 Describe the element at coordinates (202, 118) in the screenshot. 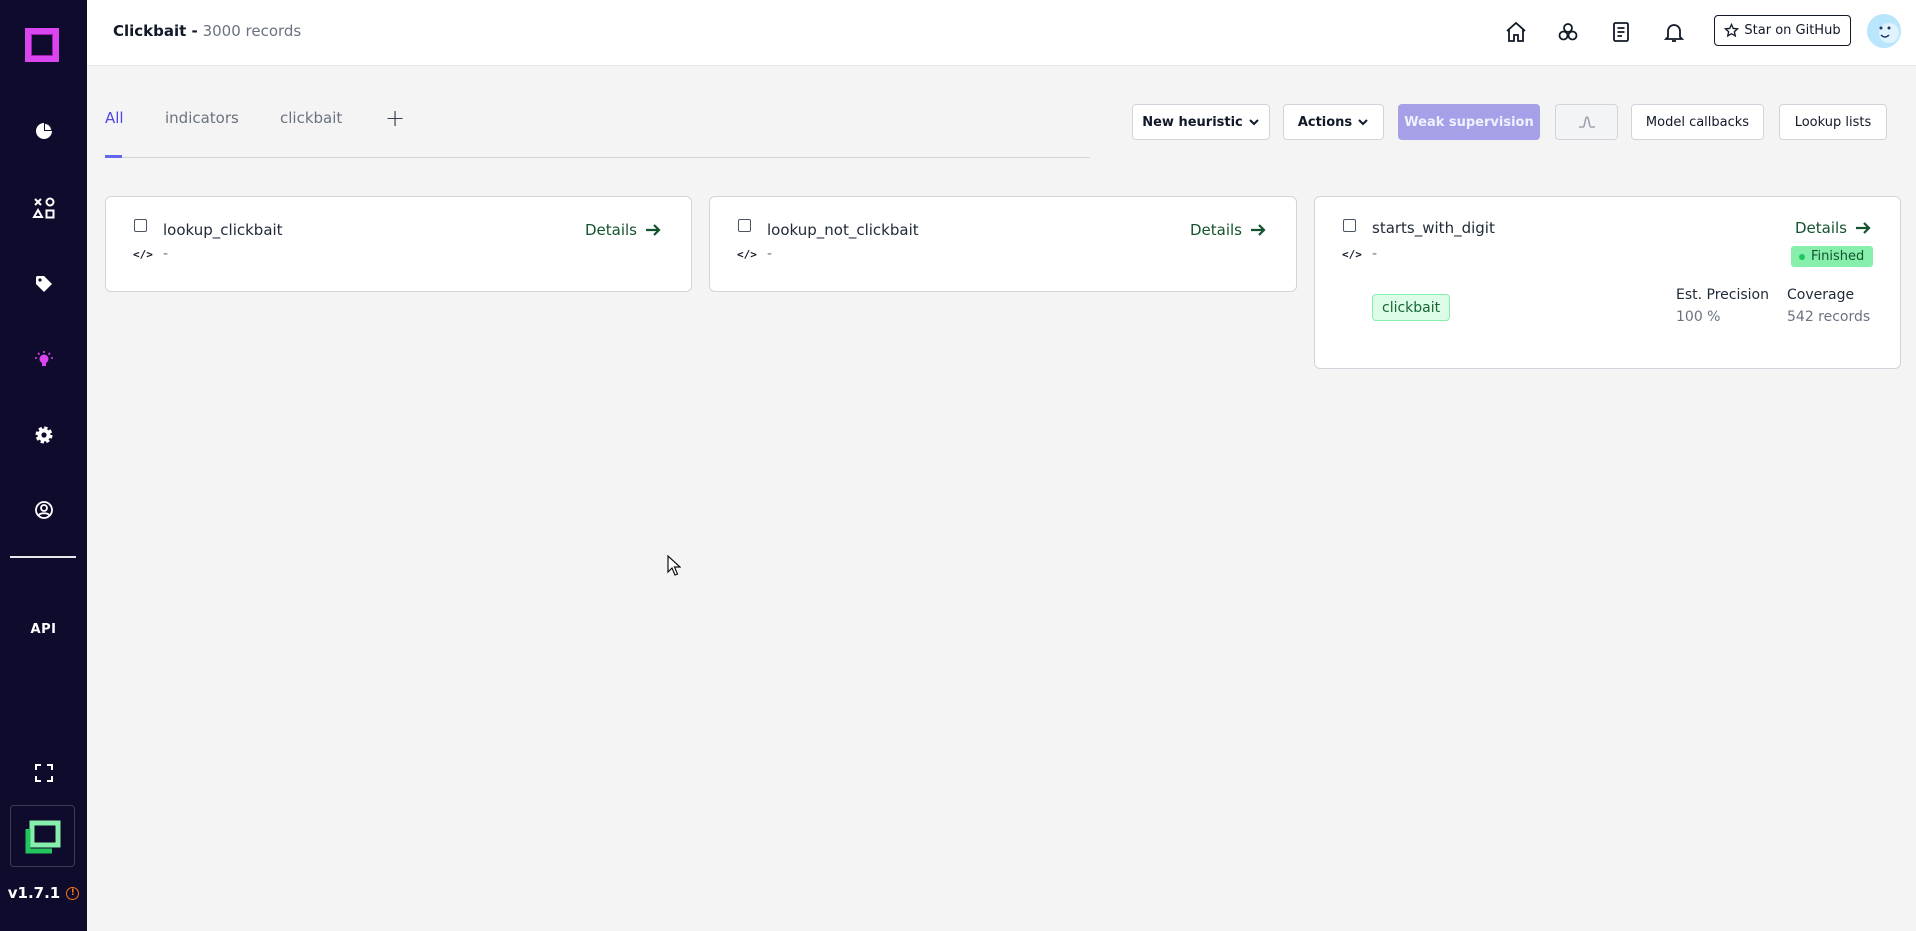

I see `tab-indicators: indicators` at that location.